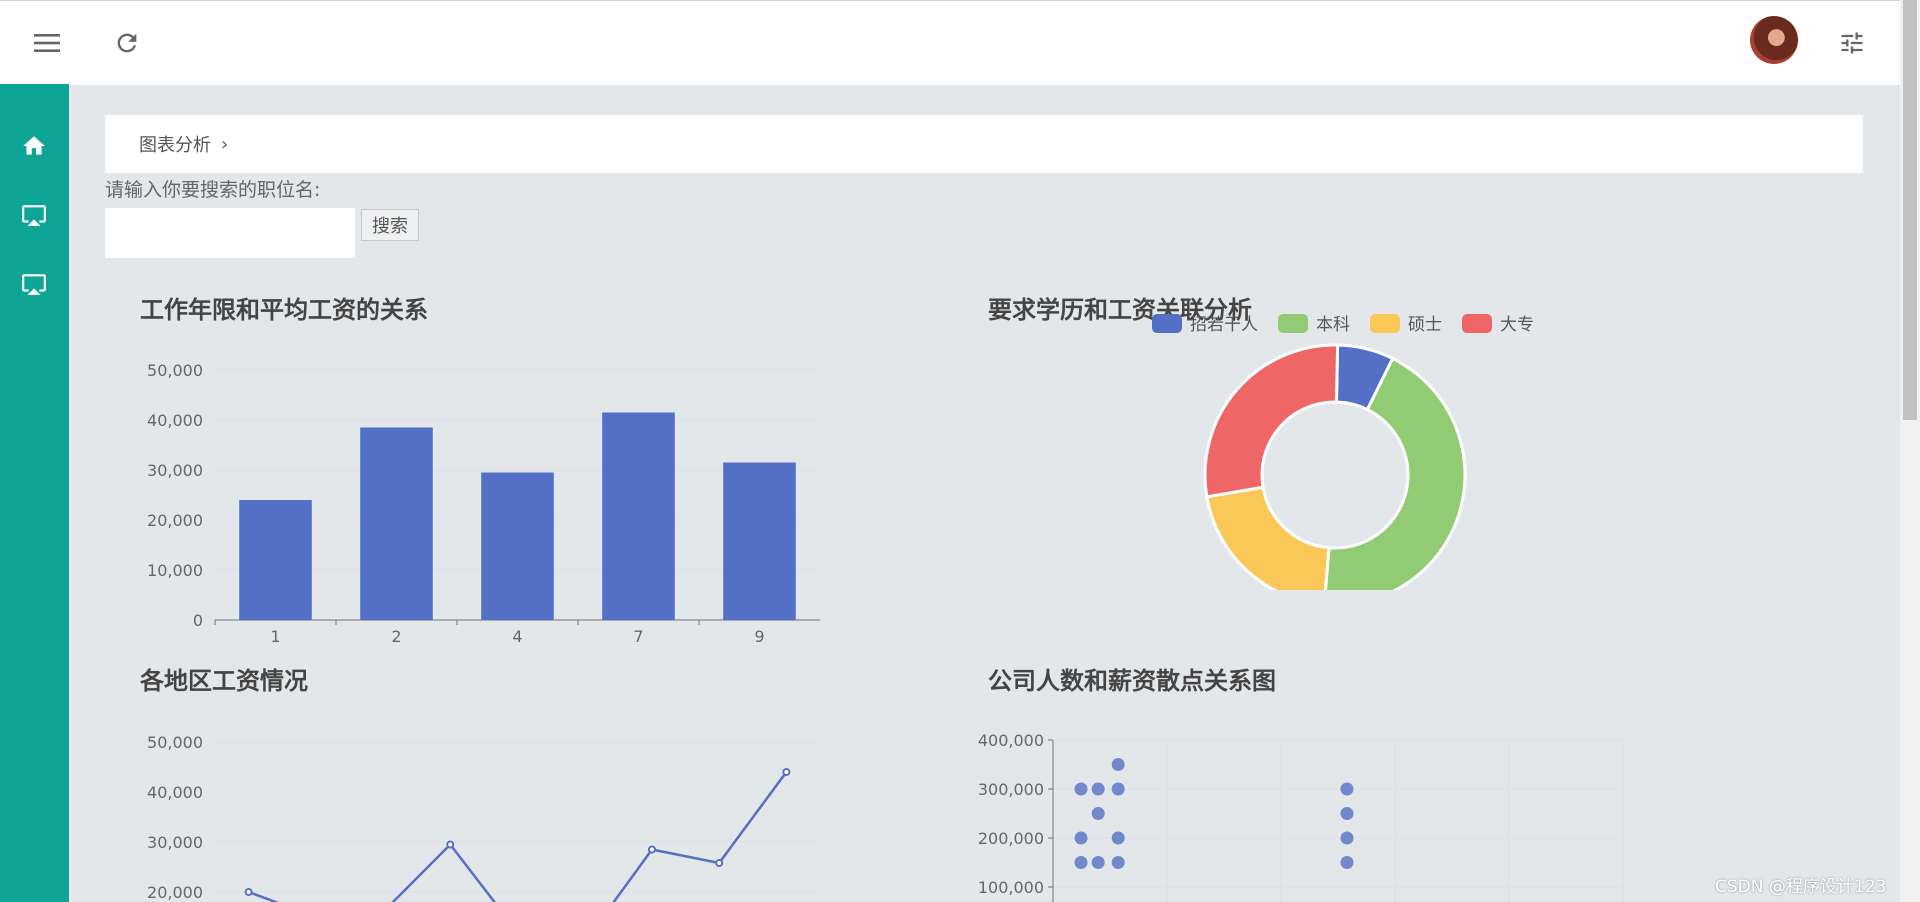 This screenshot has height=902, width=1920. Describe the element at coordinates (127, 43) in the screenshot. I see `refresh-icon` at that location.